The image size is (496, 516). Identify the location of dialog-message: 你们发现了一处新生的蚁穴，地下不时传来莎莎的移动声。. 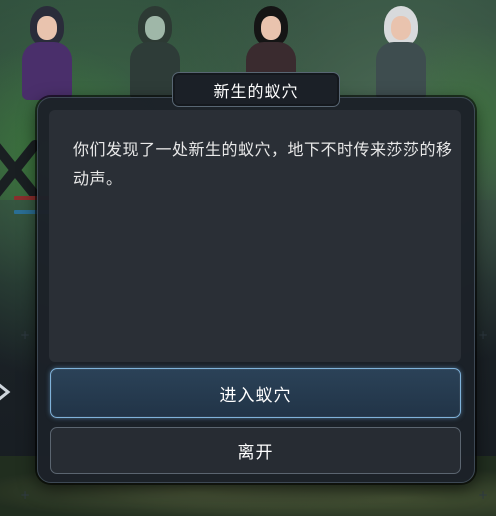
(263, 164).